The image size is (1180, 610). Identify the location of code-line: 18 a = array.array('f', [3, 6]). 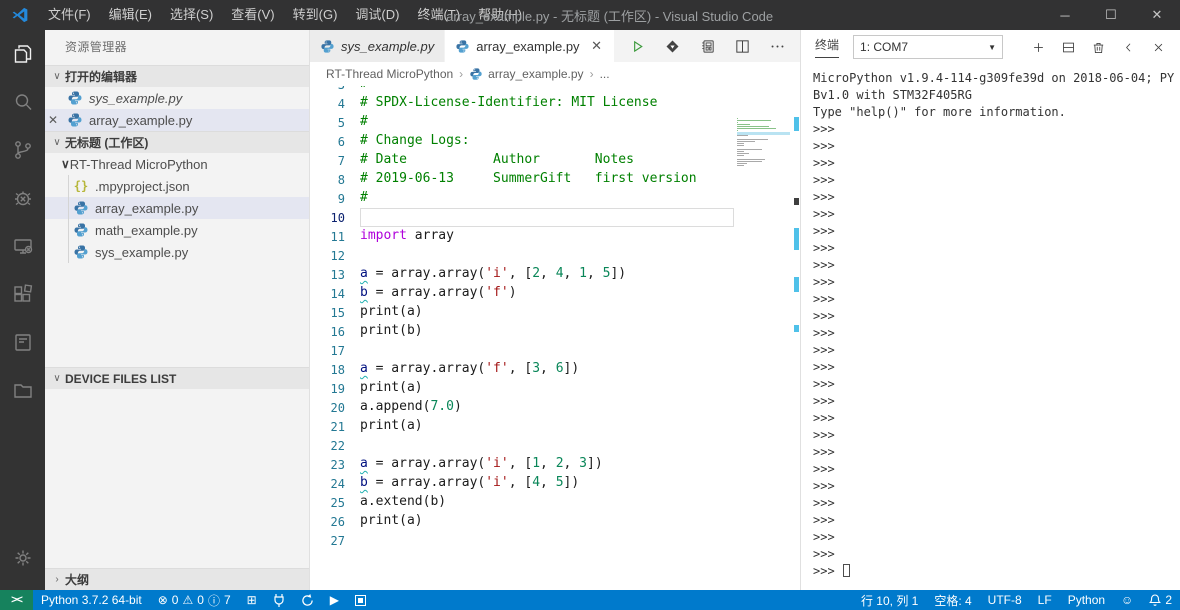
(555, 369).